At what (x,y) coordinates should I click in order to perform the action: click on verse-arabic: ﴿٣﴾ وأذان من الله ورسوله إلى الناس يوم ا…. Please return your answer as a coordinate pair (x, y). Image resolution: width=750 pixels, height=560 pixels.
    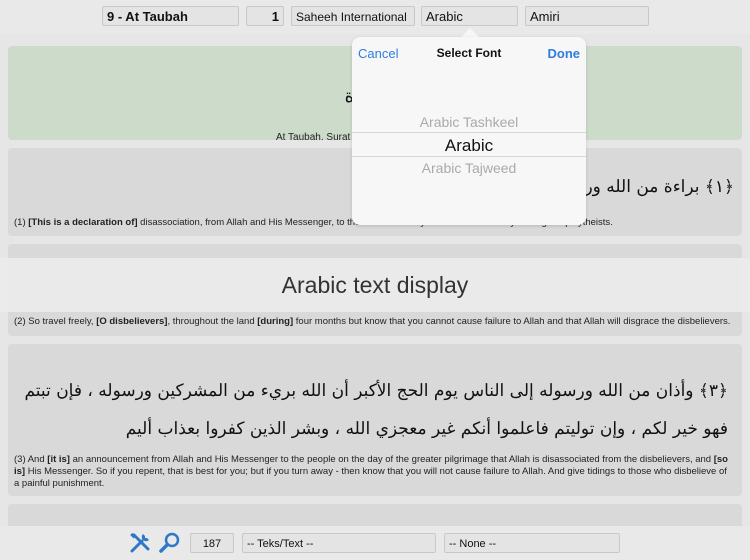
    Looking at the image, I should click on (376, 410).